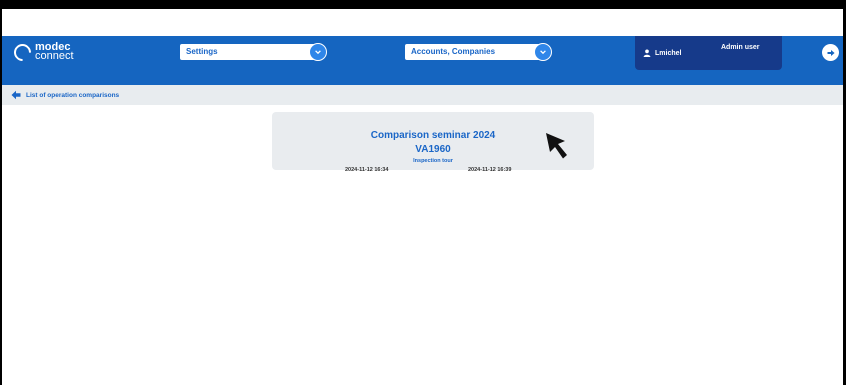 Image resolution: width=846 pixels, height=385 pixels. Describe the element at coordinates (453, 51) in the screenshot. I see `accounts-select-value: Accounts, Companies` at that location.